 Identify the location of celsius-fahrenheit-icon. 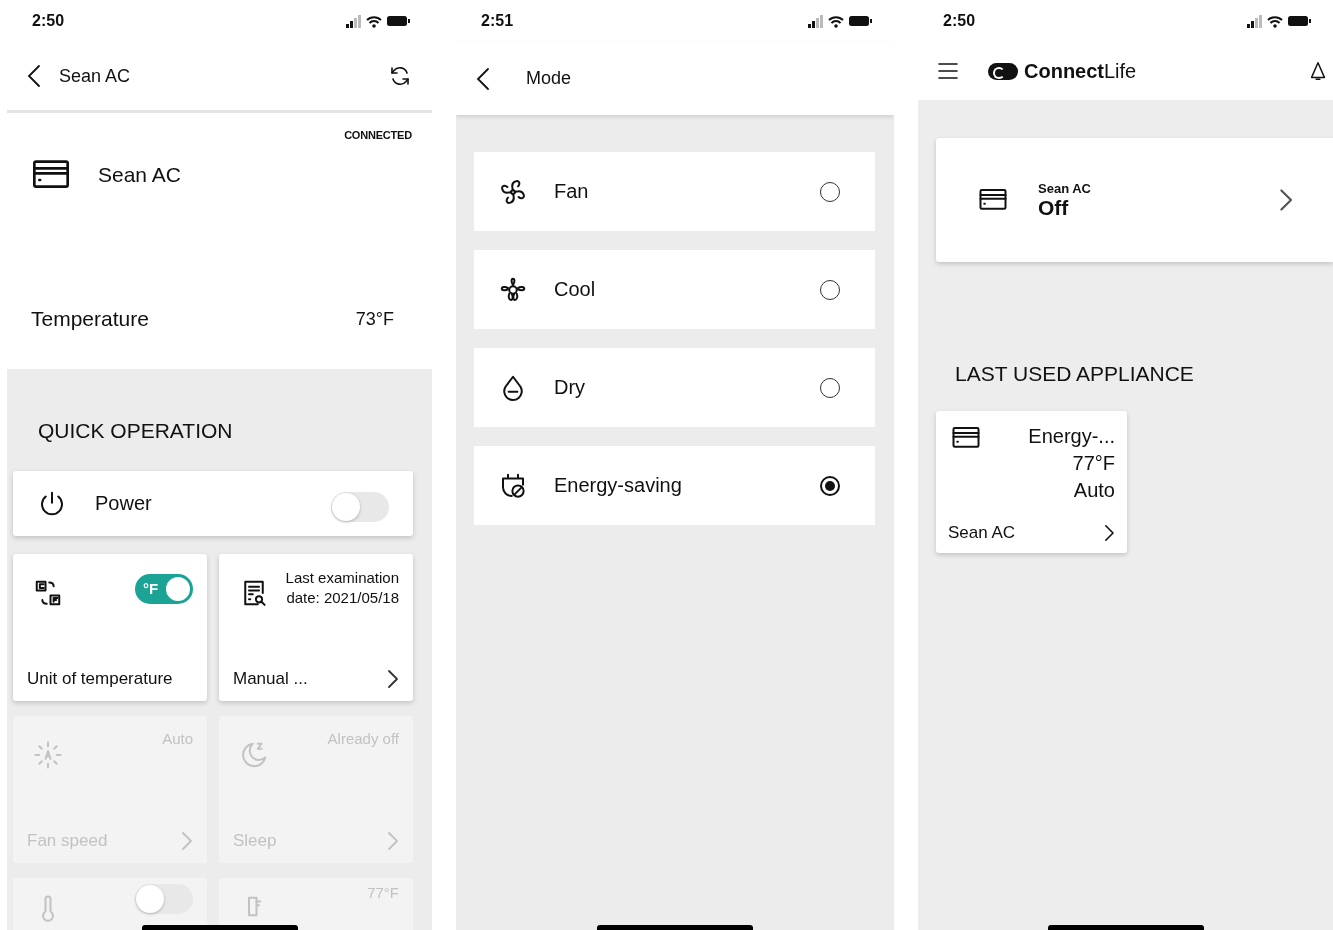
(48, 593).